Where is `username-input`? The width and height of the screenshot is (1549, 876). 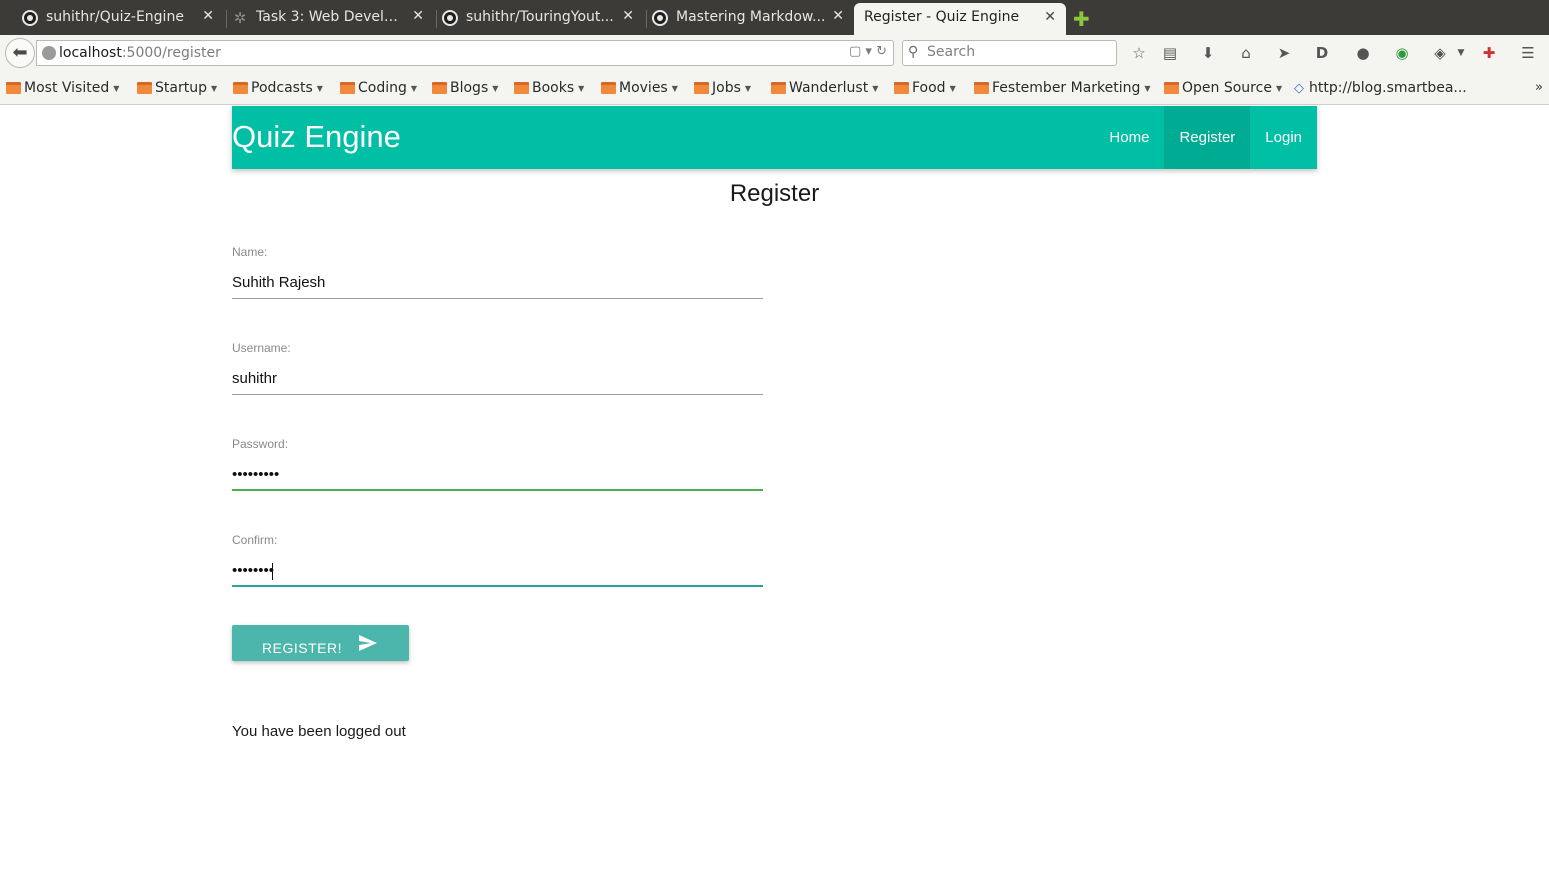 username-input is located at coordinates (497, 379).